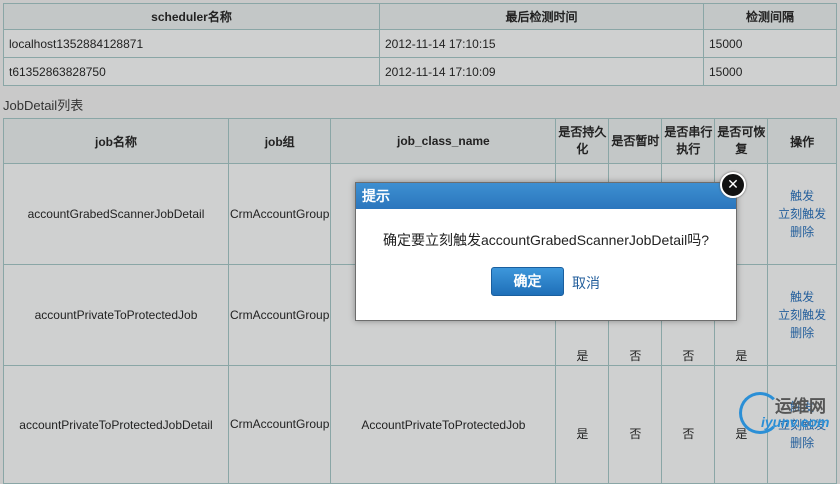  I want to click on col-header-recover: 是否可恢复, so click(741, 141).